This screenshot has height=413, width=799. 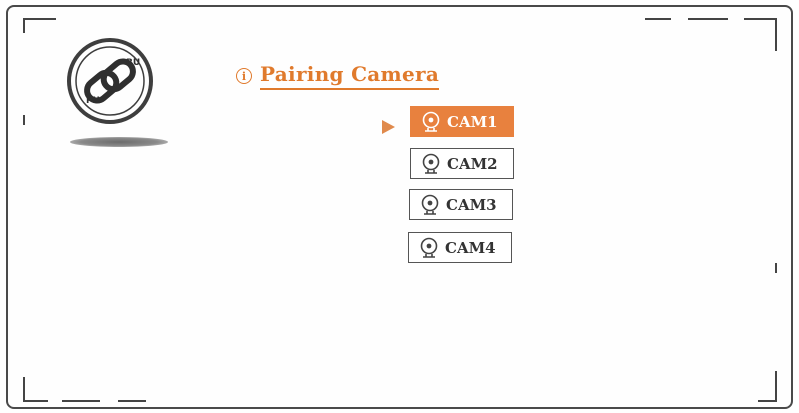 I want to click on info-circle-icon: i, so click(x=244, y=76).